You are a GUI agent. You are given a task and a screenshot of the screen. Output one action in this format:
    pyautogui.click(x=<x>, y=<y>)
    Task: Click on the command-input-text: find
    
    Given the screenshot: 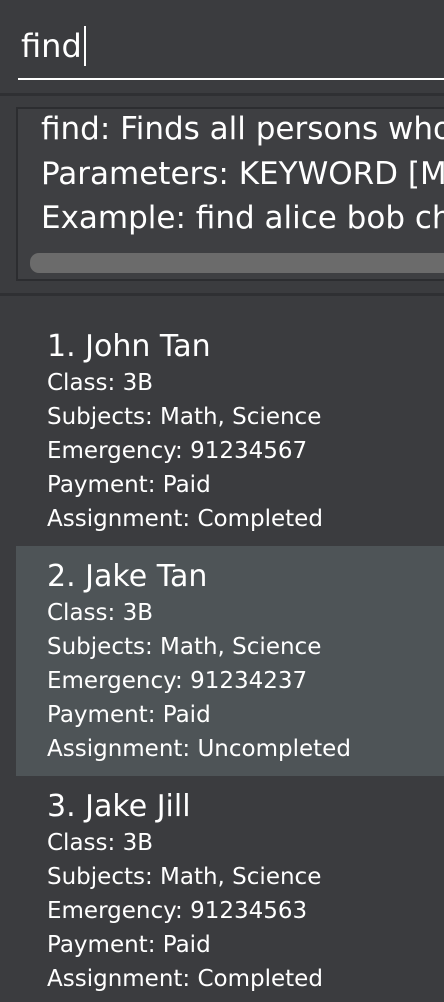 What is the action you would take?
    pyautogui.click(x=51, y=46)
    